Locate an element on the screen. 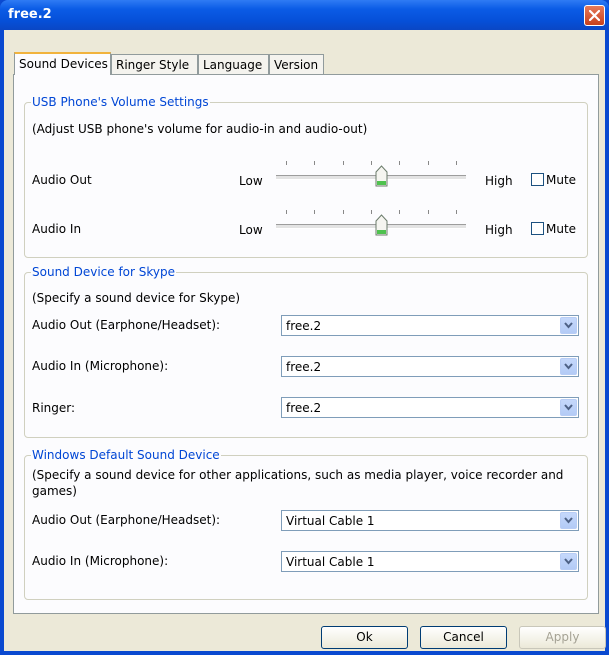 This screenshot has width=609, height=655. tab-label: Version is located at coordinates (296, 65).